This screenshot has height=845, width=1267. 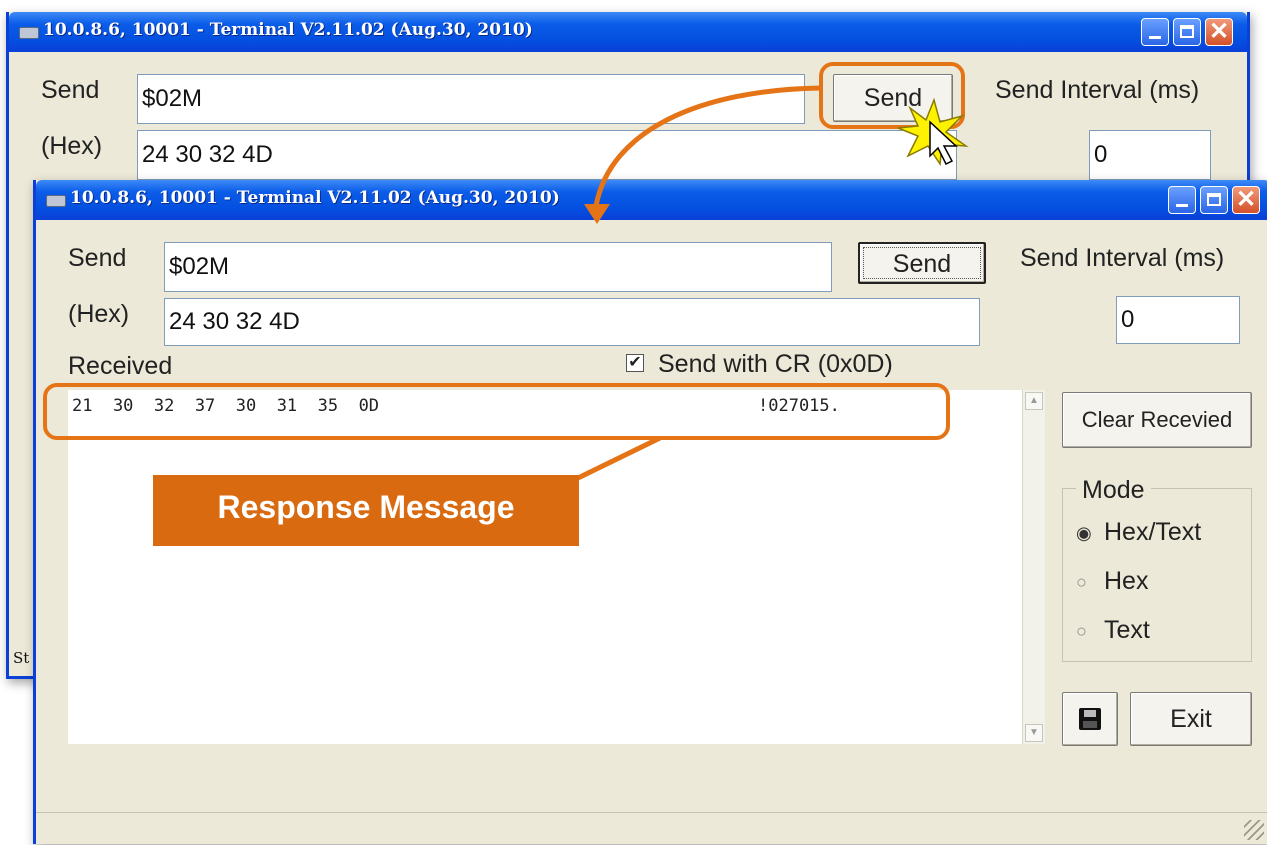 I want to click on send-with-cr-checkbox: ✔, so click(x=635, y=363).